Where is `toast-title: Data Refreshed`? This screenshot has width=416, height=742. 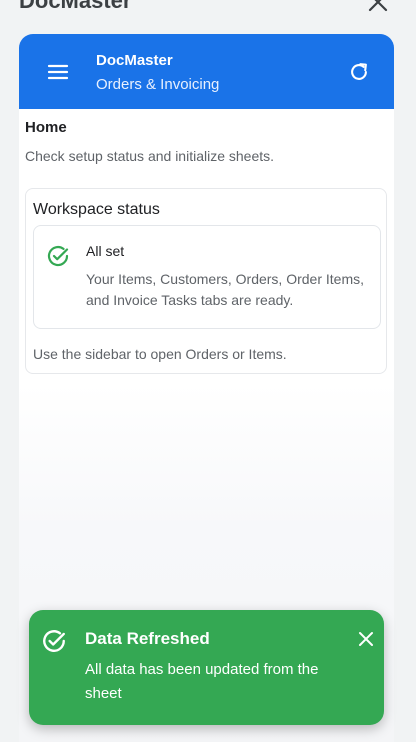 toast-title: Data Refreshed is located at coordinates (147, 638).